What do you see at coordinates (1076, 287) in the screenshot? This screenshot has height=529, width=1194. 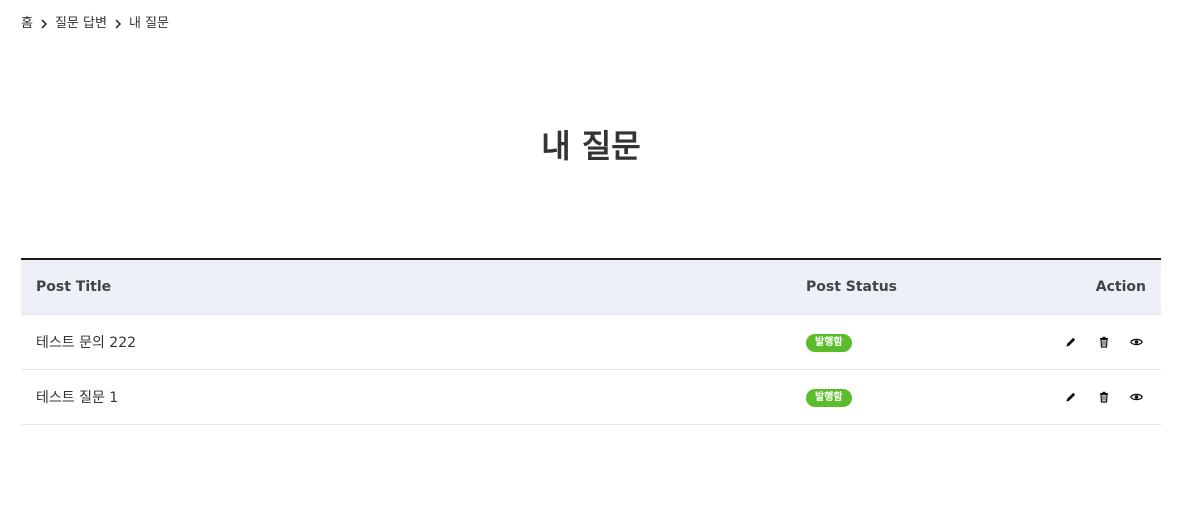 I see `column-header-action: Action` at bounding box center [1076, 287].